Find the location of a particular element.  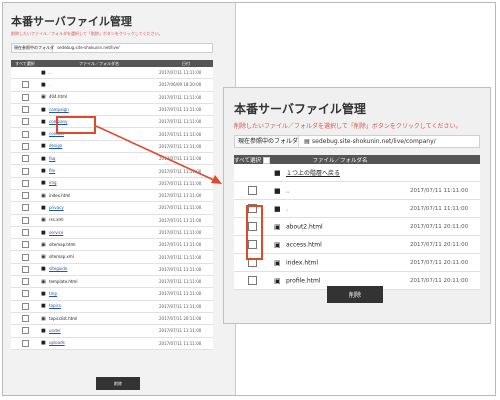

file-name: . is located at coordinates (287, 208).